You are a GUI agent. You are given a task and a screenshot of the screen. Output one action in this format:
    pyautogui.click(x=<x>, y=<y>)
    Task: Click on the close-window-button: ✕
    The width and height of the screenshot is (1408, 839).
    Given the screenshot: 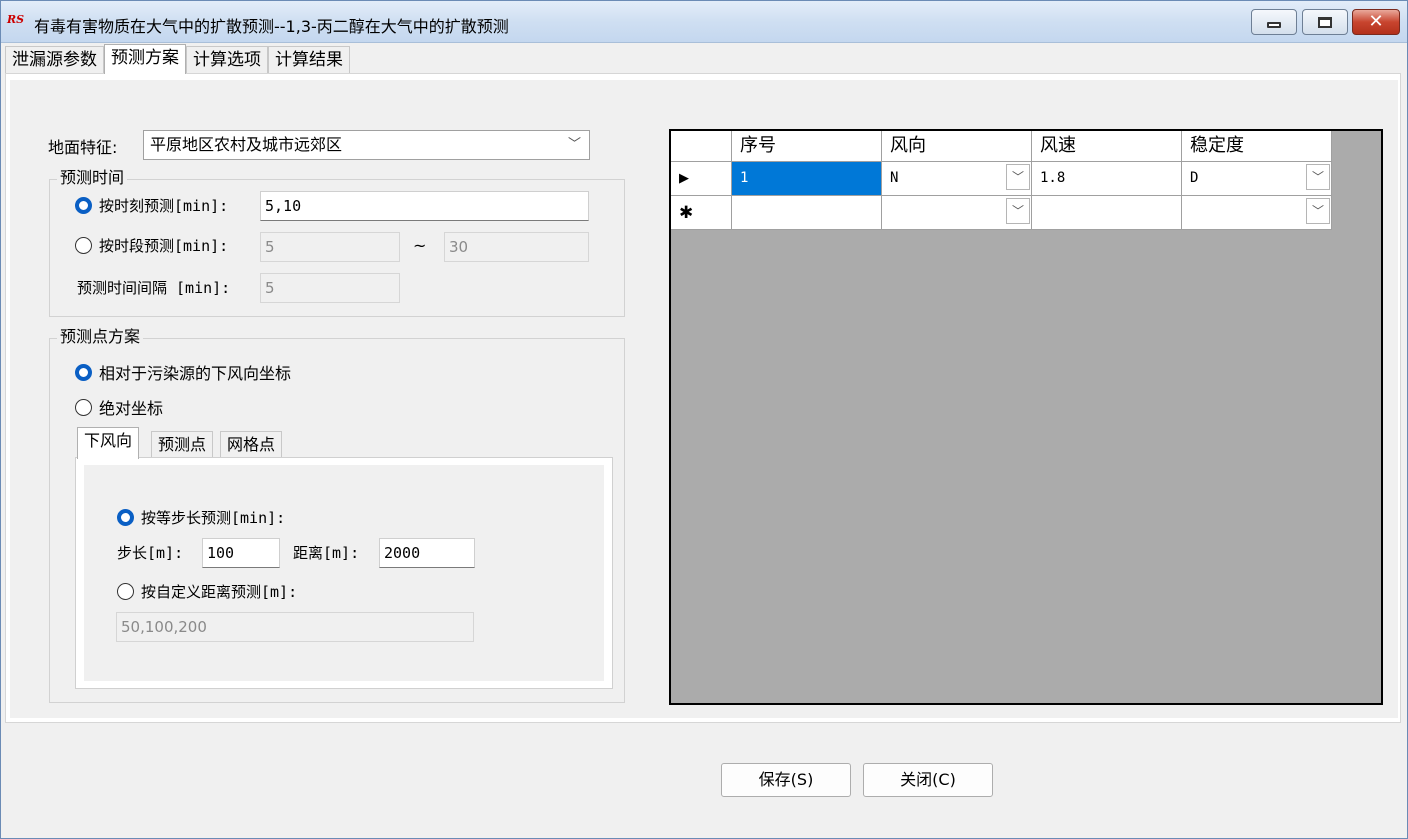 What is the action you would take?
    pyautogui.click(x=1376, y=22)
    